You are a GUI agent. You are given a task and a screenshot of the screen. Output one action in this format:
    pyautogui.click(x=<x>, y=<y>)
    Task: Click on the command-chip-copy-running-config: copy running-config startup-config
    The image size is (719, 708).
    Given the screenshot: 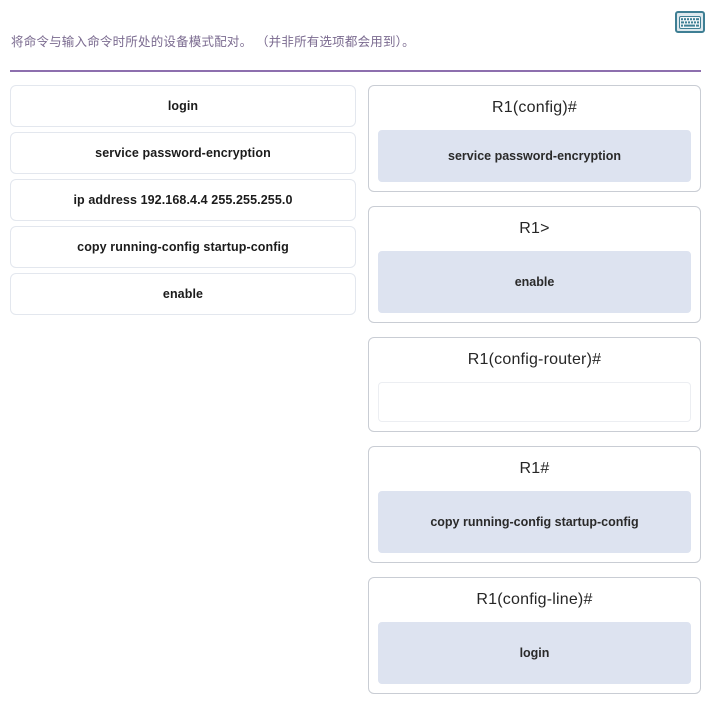 What is the action you would take?
    pyautogui.click(x=183, y=247)
    